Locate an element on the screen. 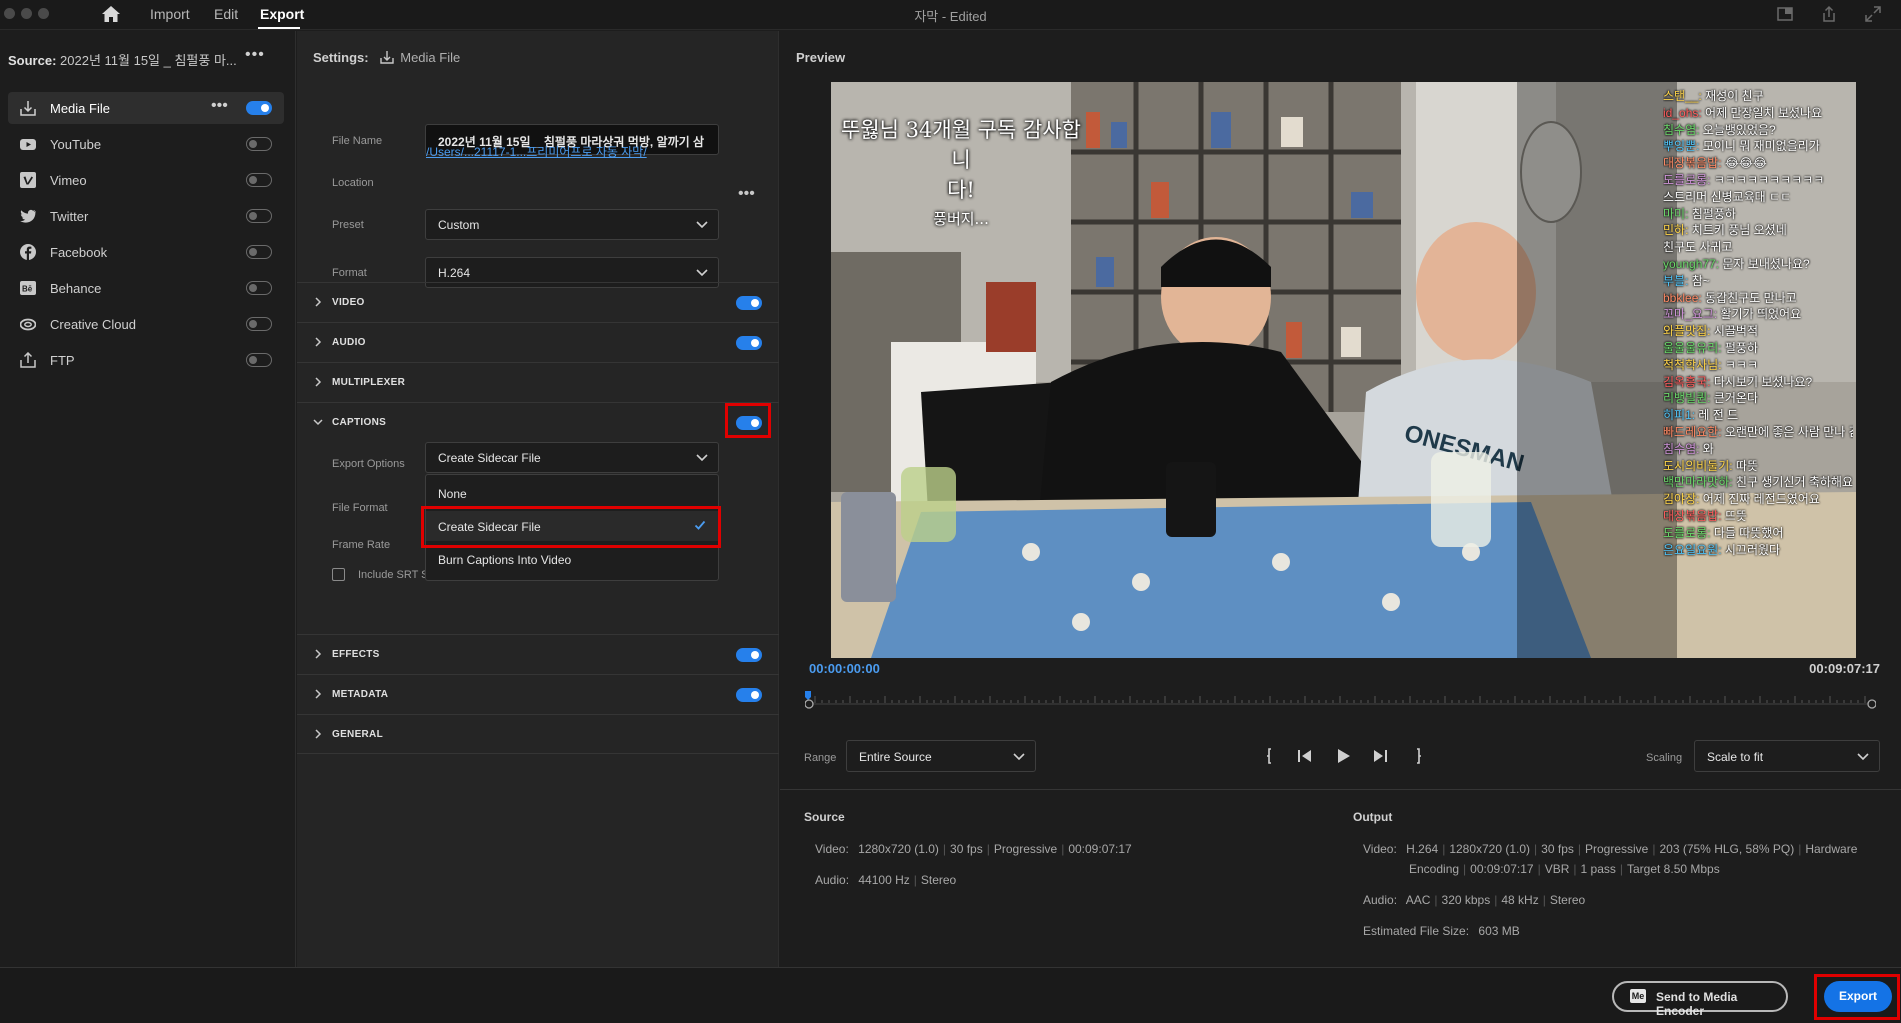 The image size is (1901, 1023). in-point-handle is located at coordinates (809, 704).